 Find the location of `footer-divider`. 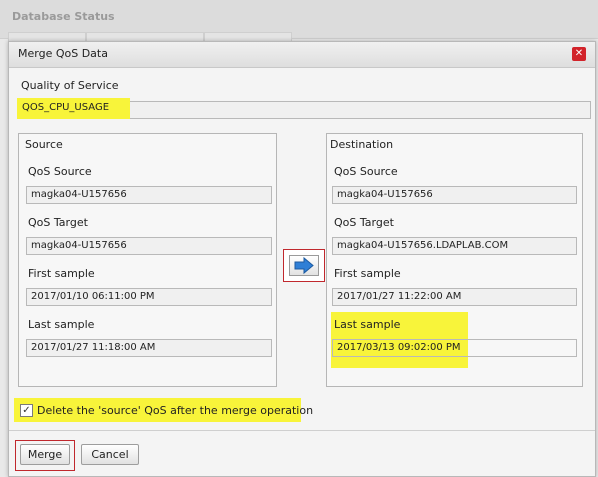

footer-divider is located at coordinates (302, 430).